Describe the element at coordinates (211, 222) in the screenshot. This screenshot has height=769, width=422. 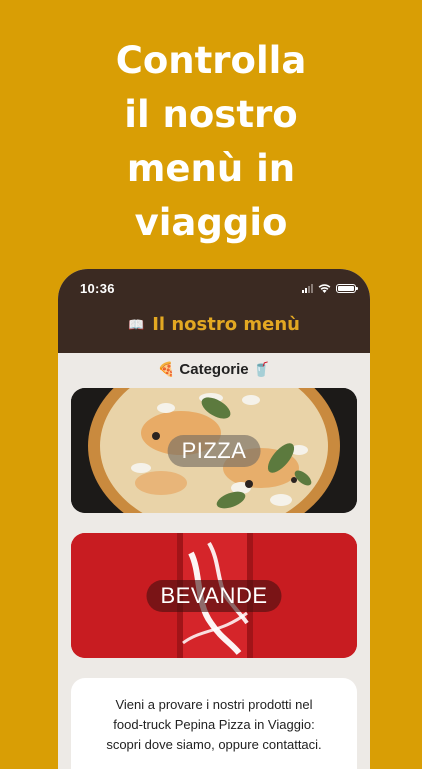
I see `headline-line-4: viaggio` at that location.